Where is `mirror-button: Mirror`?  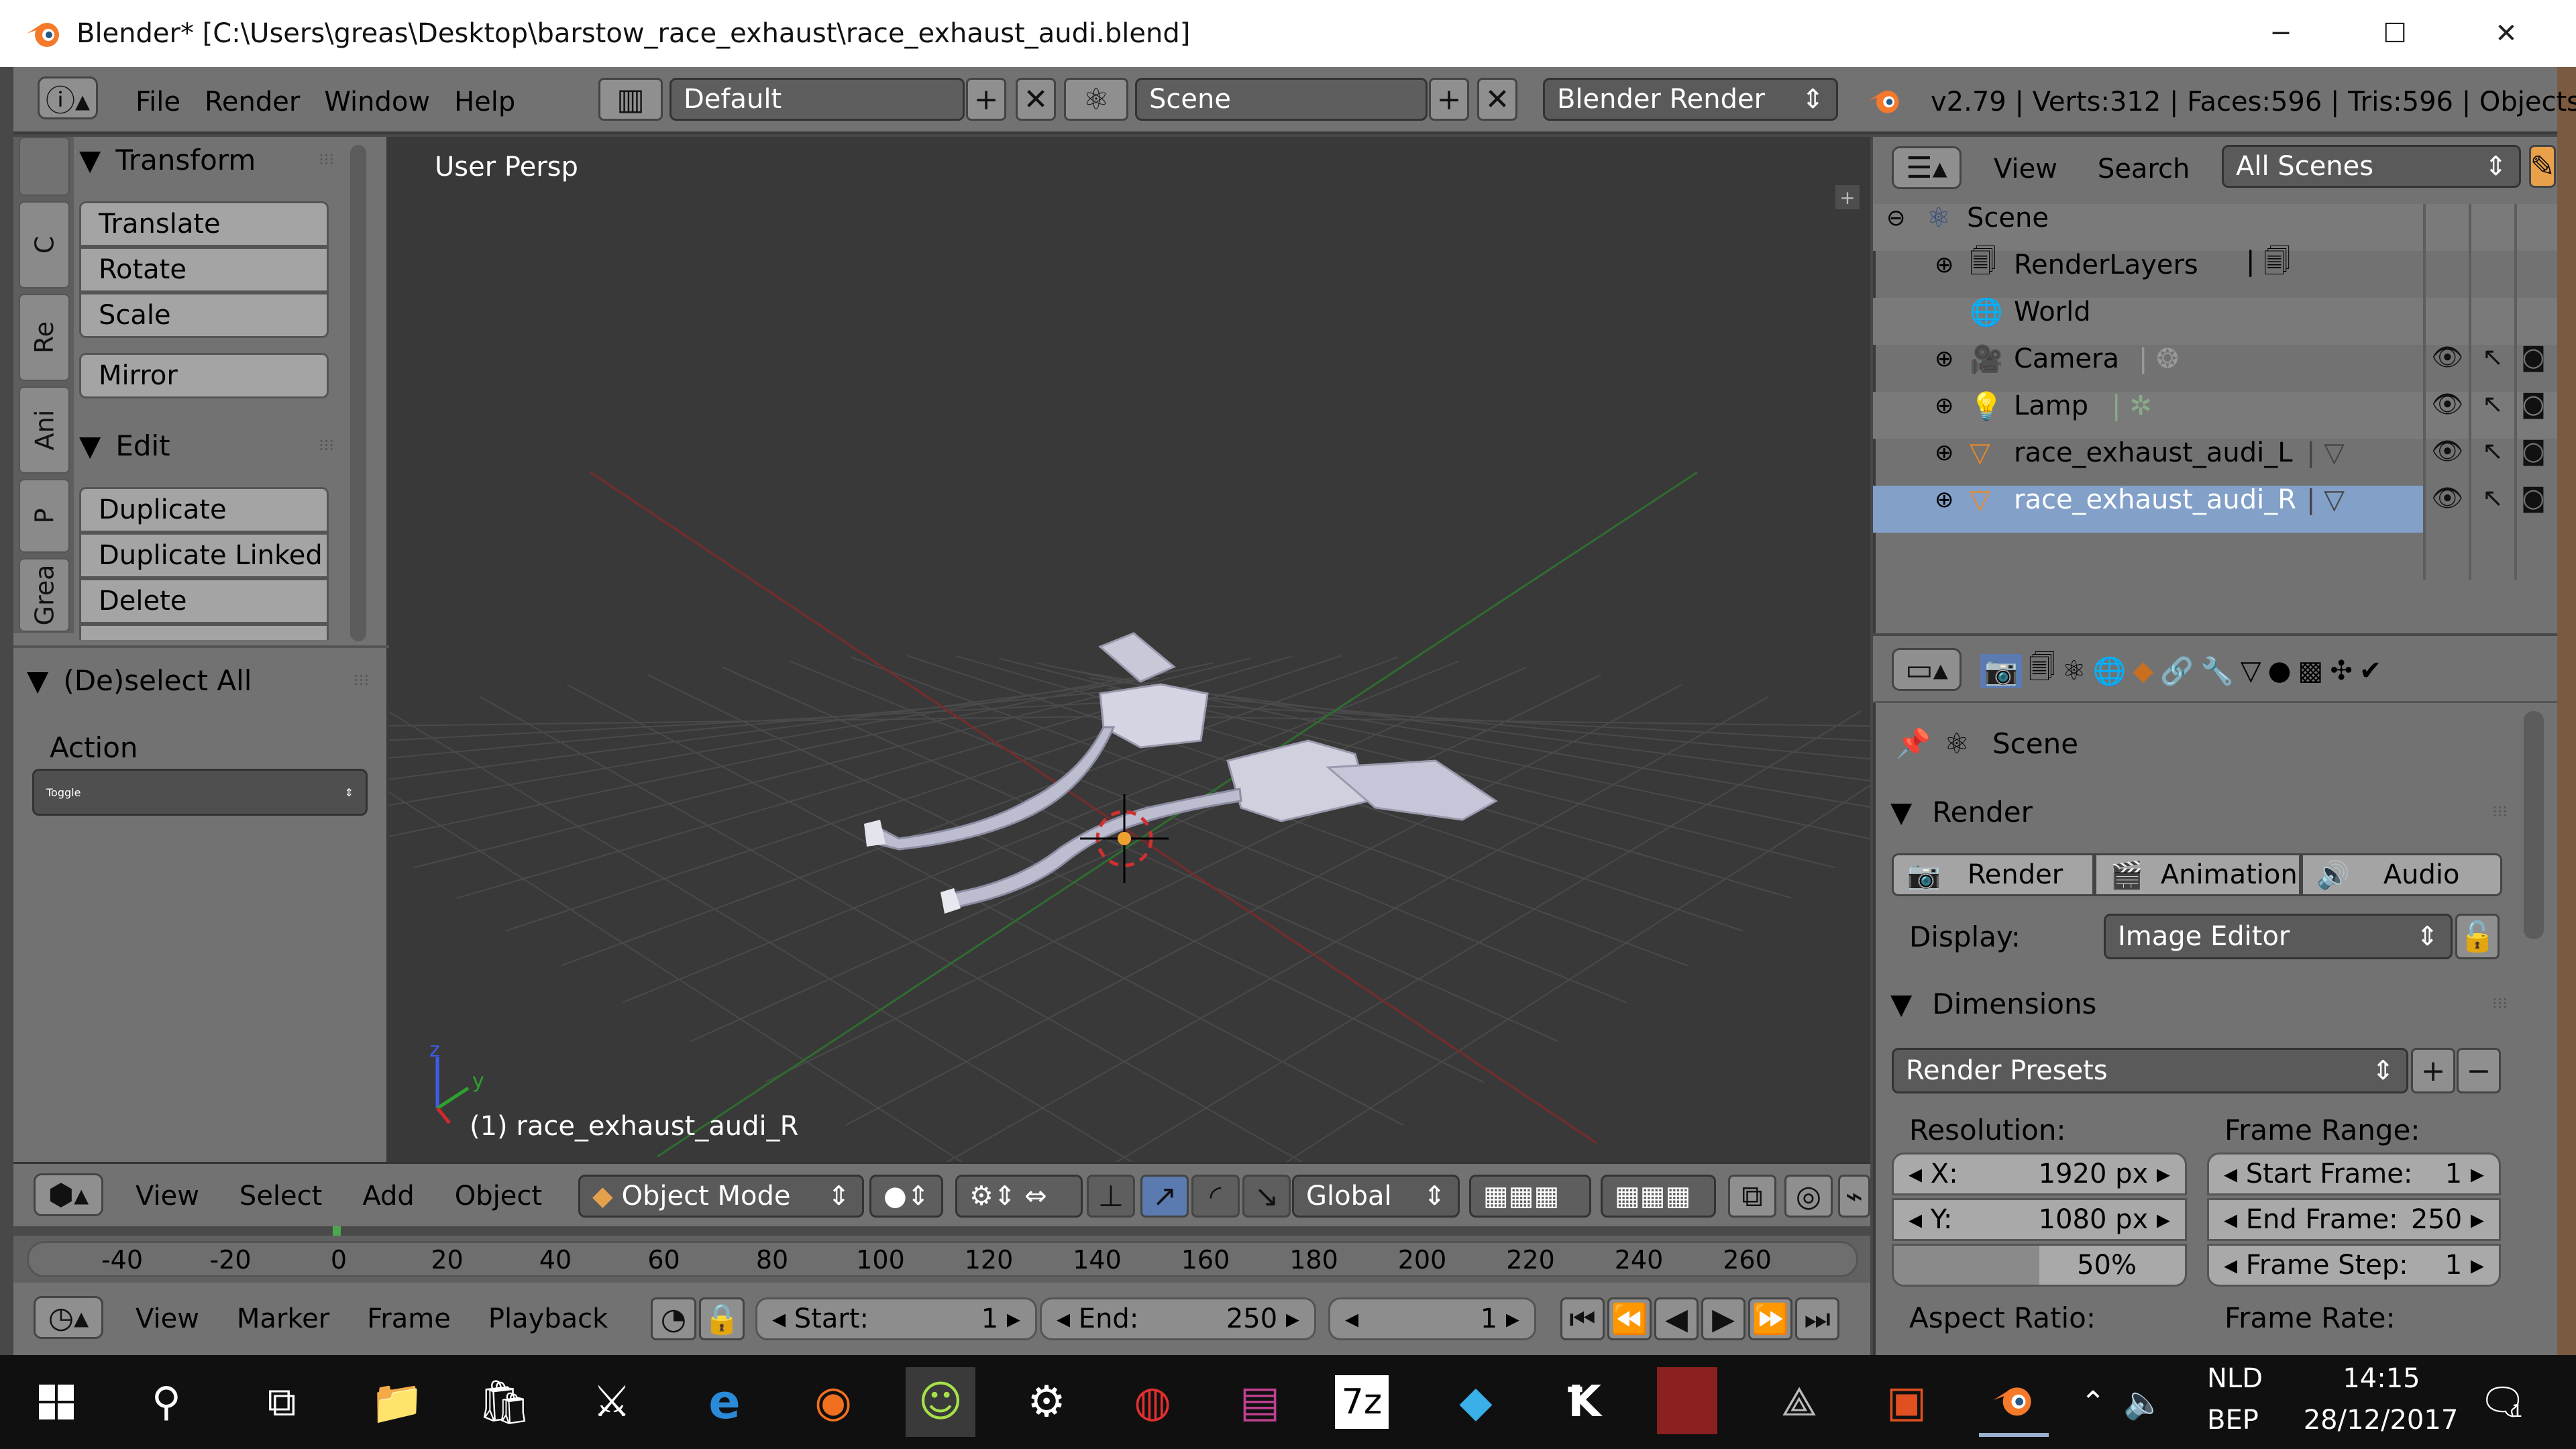 mirror-button: Mirror is located at coordinates (204, 375).